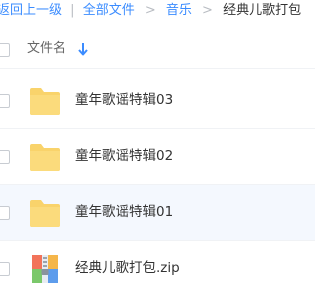 This screenshot has width=320, height=283. I want to click on file-name: 童年歌谣特辑02, so click(124, 156).